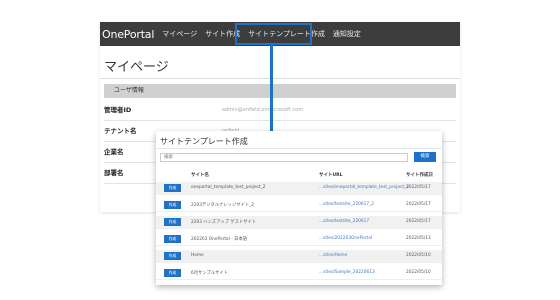 Image resolution: width=560 pixels, height=300 pixels. I want to click on field-row-admin-id: 管理者ID admin@onfield.onmicrosoft.com, so click(280, 110).